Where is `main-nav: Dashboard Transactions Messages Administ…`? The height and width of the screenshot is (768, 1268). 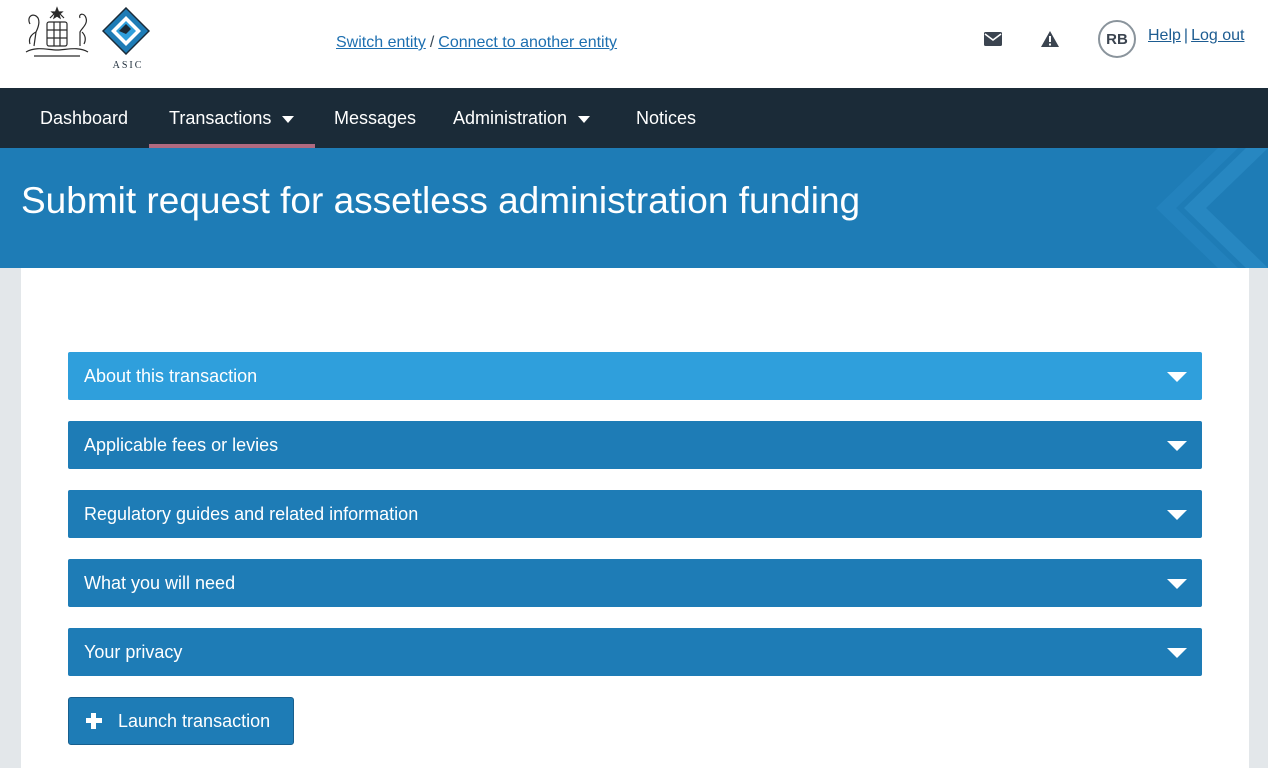
main-nav: Dashboard Transactions Messages Administ… is located at coordinates (634, 118).